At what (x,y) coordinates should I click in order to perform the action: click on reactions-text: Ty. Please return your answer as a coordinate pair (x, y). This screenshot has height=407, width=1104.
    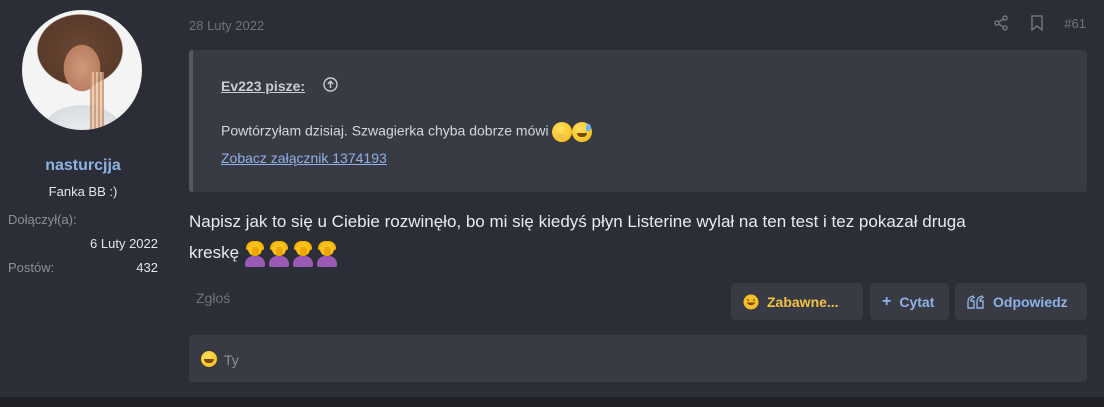
    Looking at the image, I should click on (231, 360).